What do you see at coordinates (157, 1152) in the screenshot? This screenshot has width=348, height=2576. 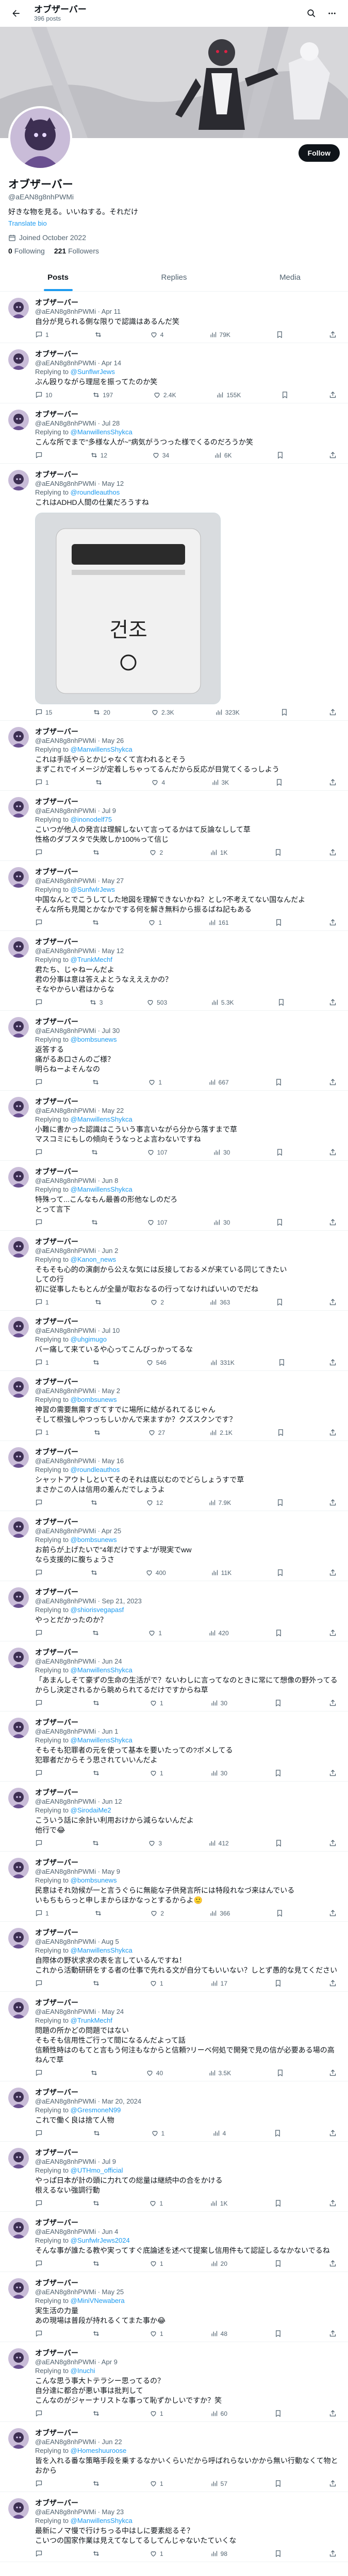 I see `like-button: 107` at bounding box center [157, 1152].